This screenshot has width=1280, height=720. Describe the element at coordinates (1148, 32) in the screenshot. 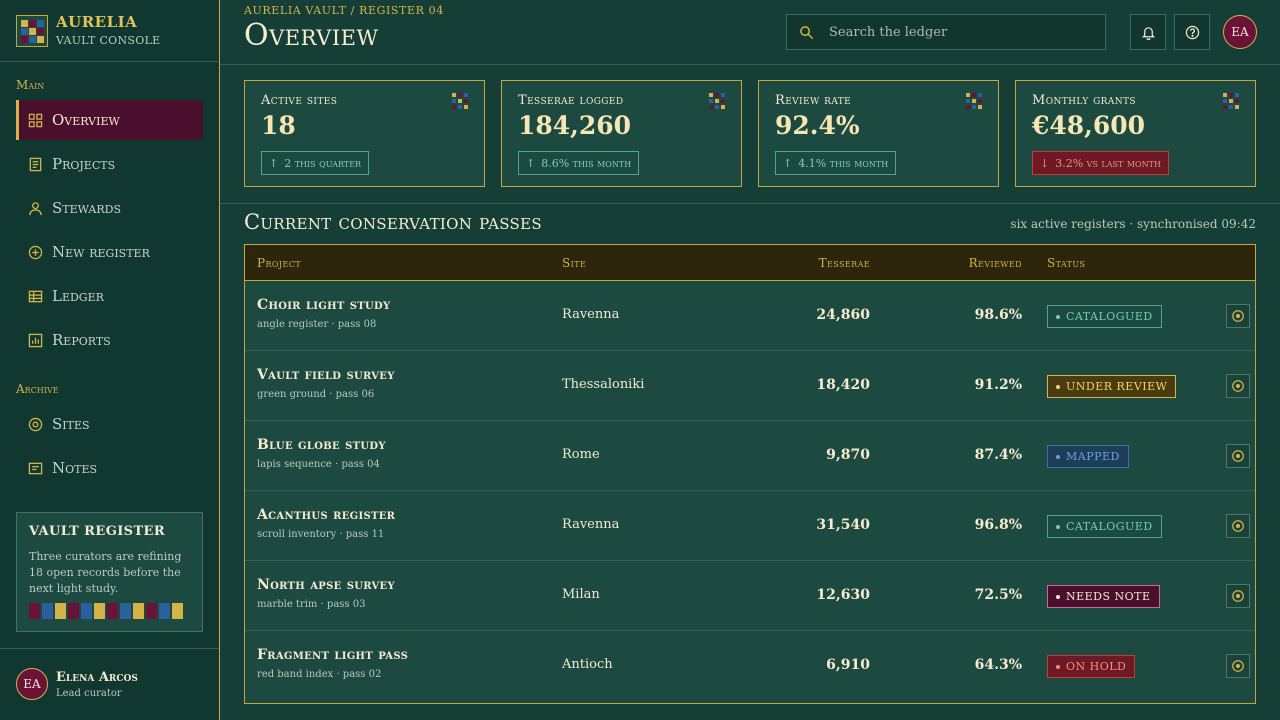

I see `notifications-button` at that location.